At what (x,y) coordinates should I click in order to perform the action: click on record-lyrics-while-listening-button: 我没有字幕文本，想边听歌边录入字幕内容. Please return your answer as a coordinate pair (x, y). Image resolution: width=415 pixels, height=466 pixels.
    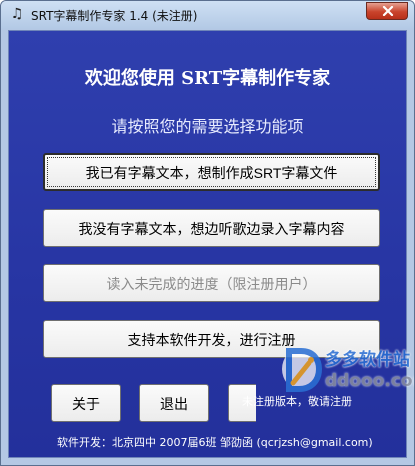
    Looking at the image, I should click on (211, 228).